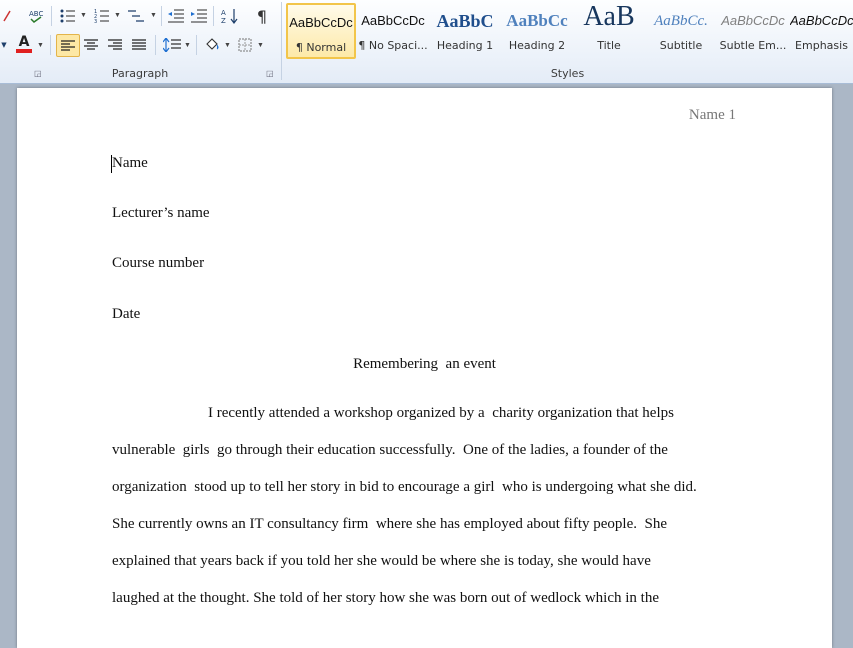  I want to click on style-title: AaB Title, so click(609, 31).